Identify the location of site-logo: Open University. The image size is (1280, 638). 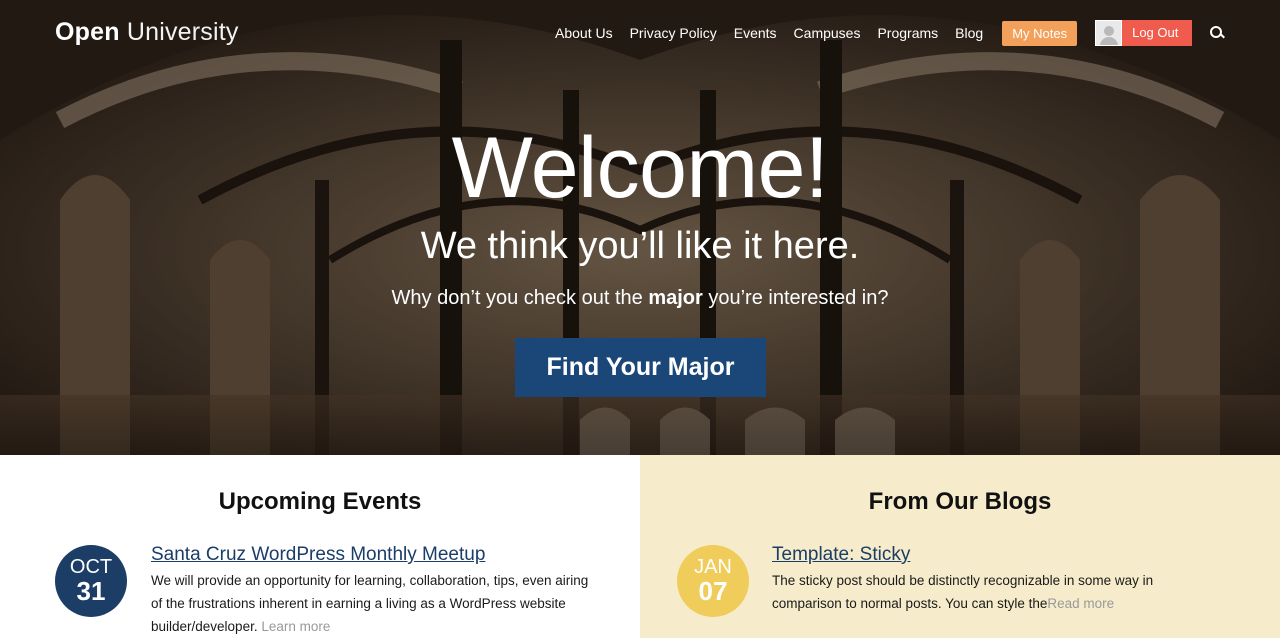
(147, 32).